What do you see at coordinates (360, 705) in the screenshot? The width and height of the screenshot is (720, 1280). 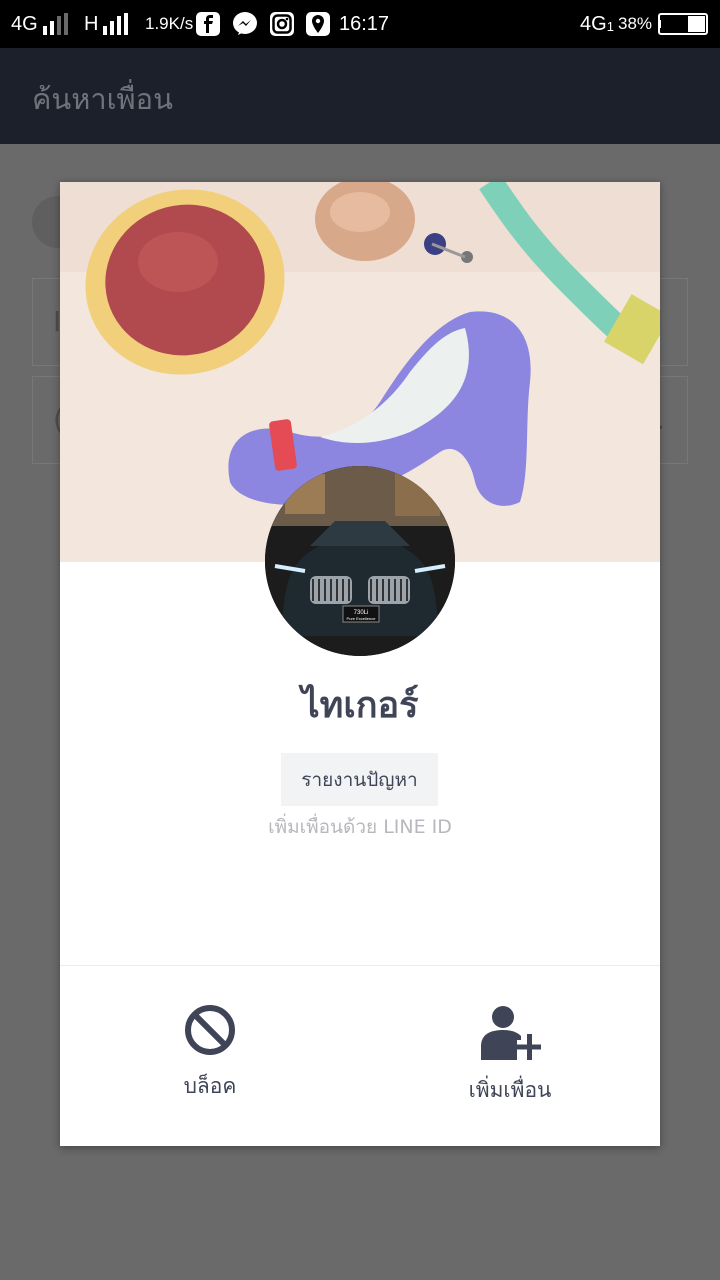 I see `profile-name: ไทเกอร์` at bounding box center [360, 705].